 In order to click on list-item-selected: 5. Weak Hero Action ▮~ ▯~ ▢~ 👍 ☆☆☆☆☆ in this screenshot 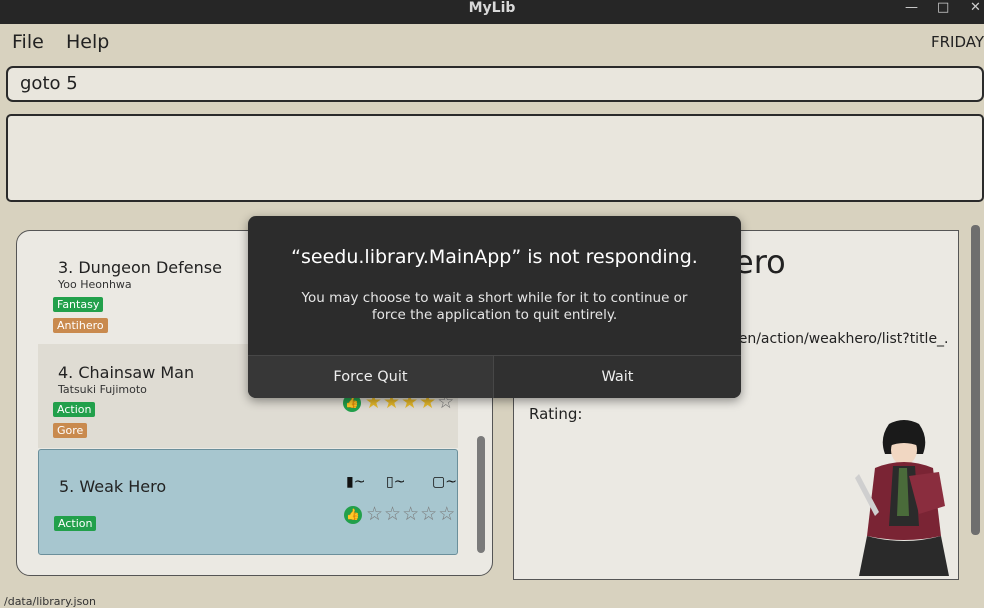, I will do `click(248, 502)`.